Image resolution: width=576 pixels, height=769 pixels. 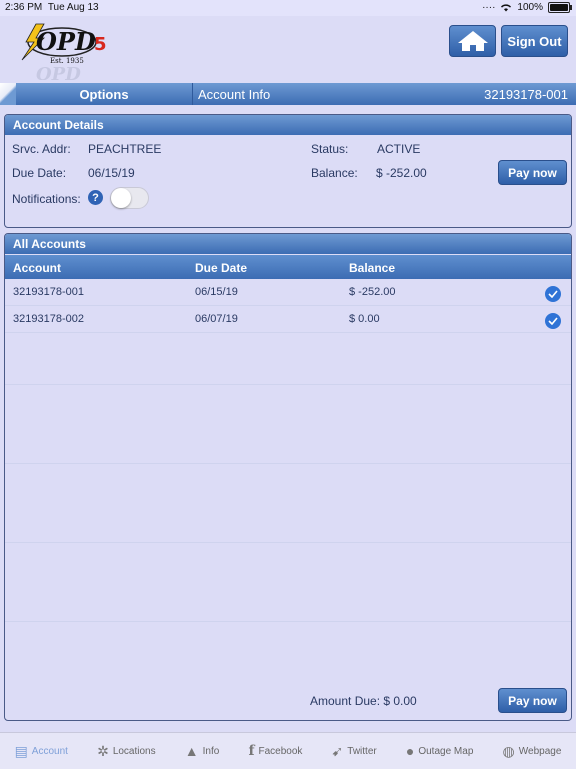 I want to click on tab-account-label: Account, so click(x=49, y=751).